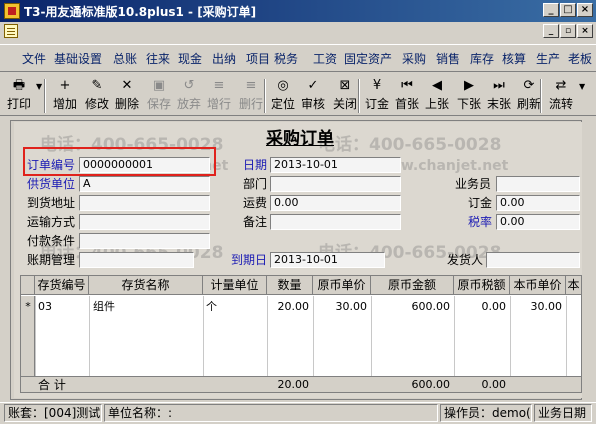  Describe the element at coordinates (144, 241) in the screenshot. I see `payment-field` at that location.